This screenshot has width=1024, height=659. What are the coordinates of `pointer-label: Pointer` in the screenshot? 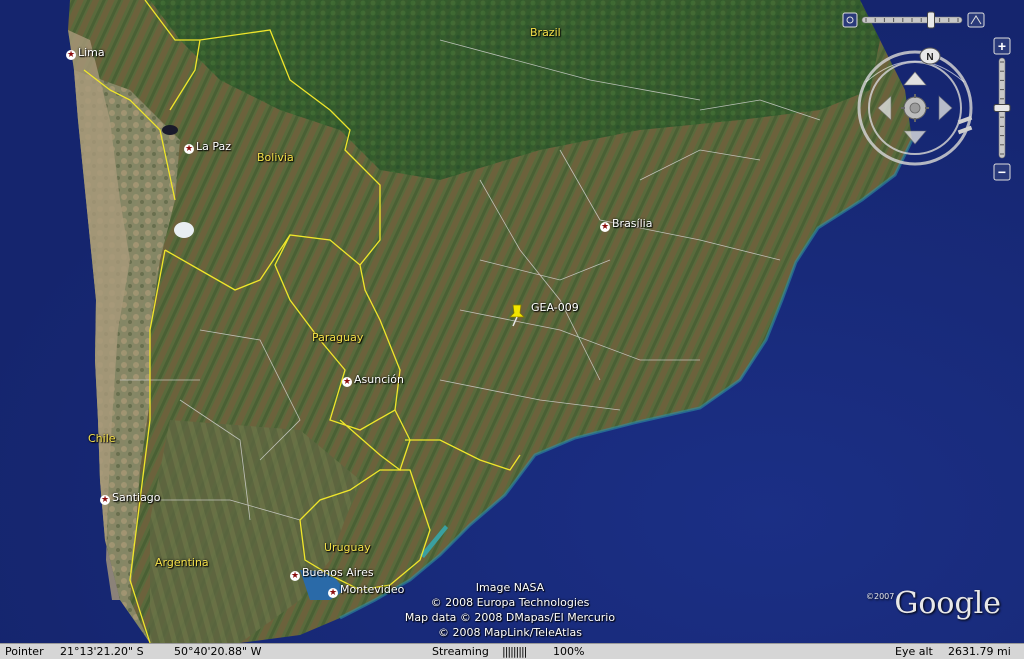 It's located at (24, 651).